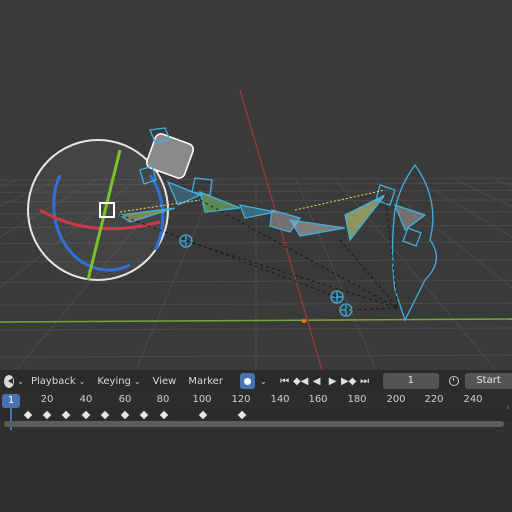  What do you see at coordinates (47, 399) in the screenshot?
I see `ruler-tick: 20` at bounding box center [47, 399].